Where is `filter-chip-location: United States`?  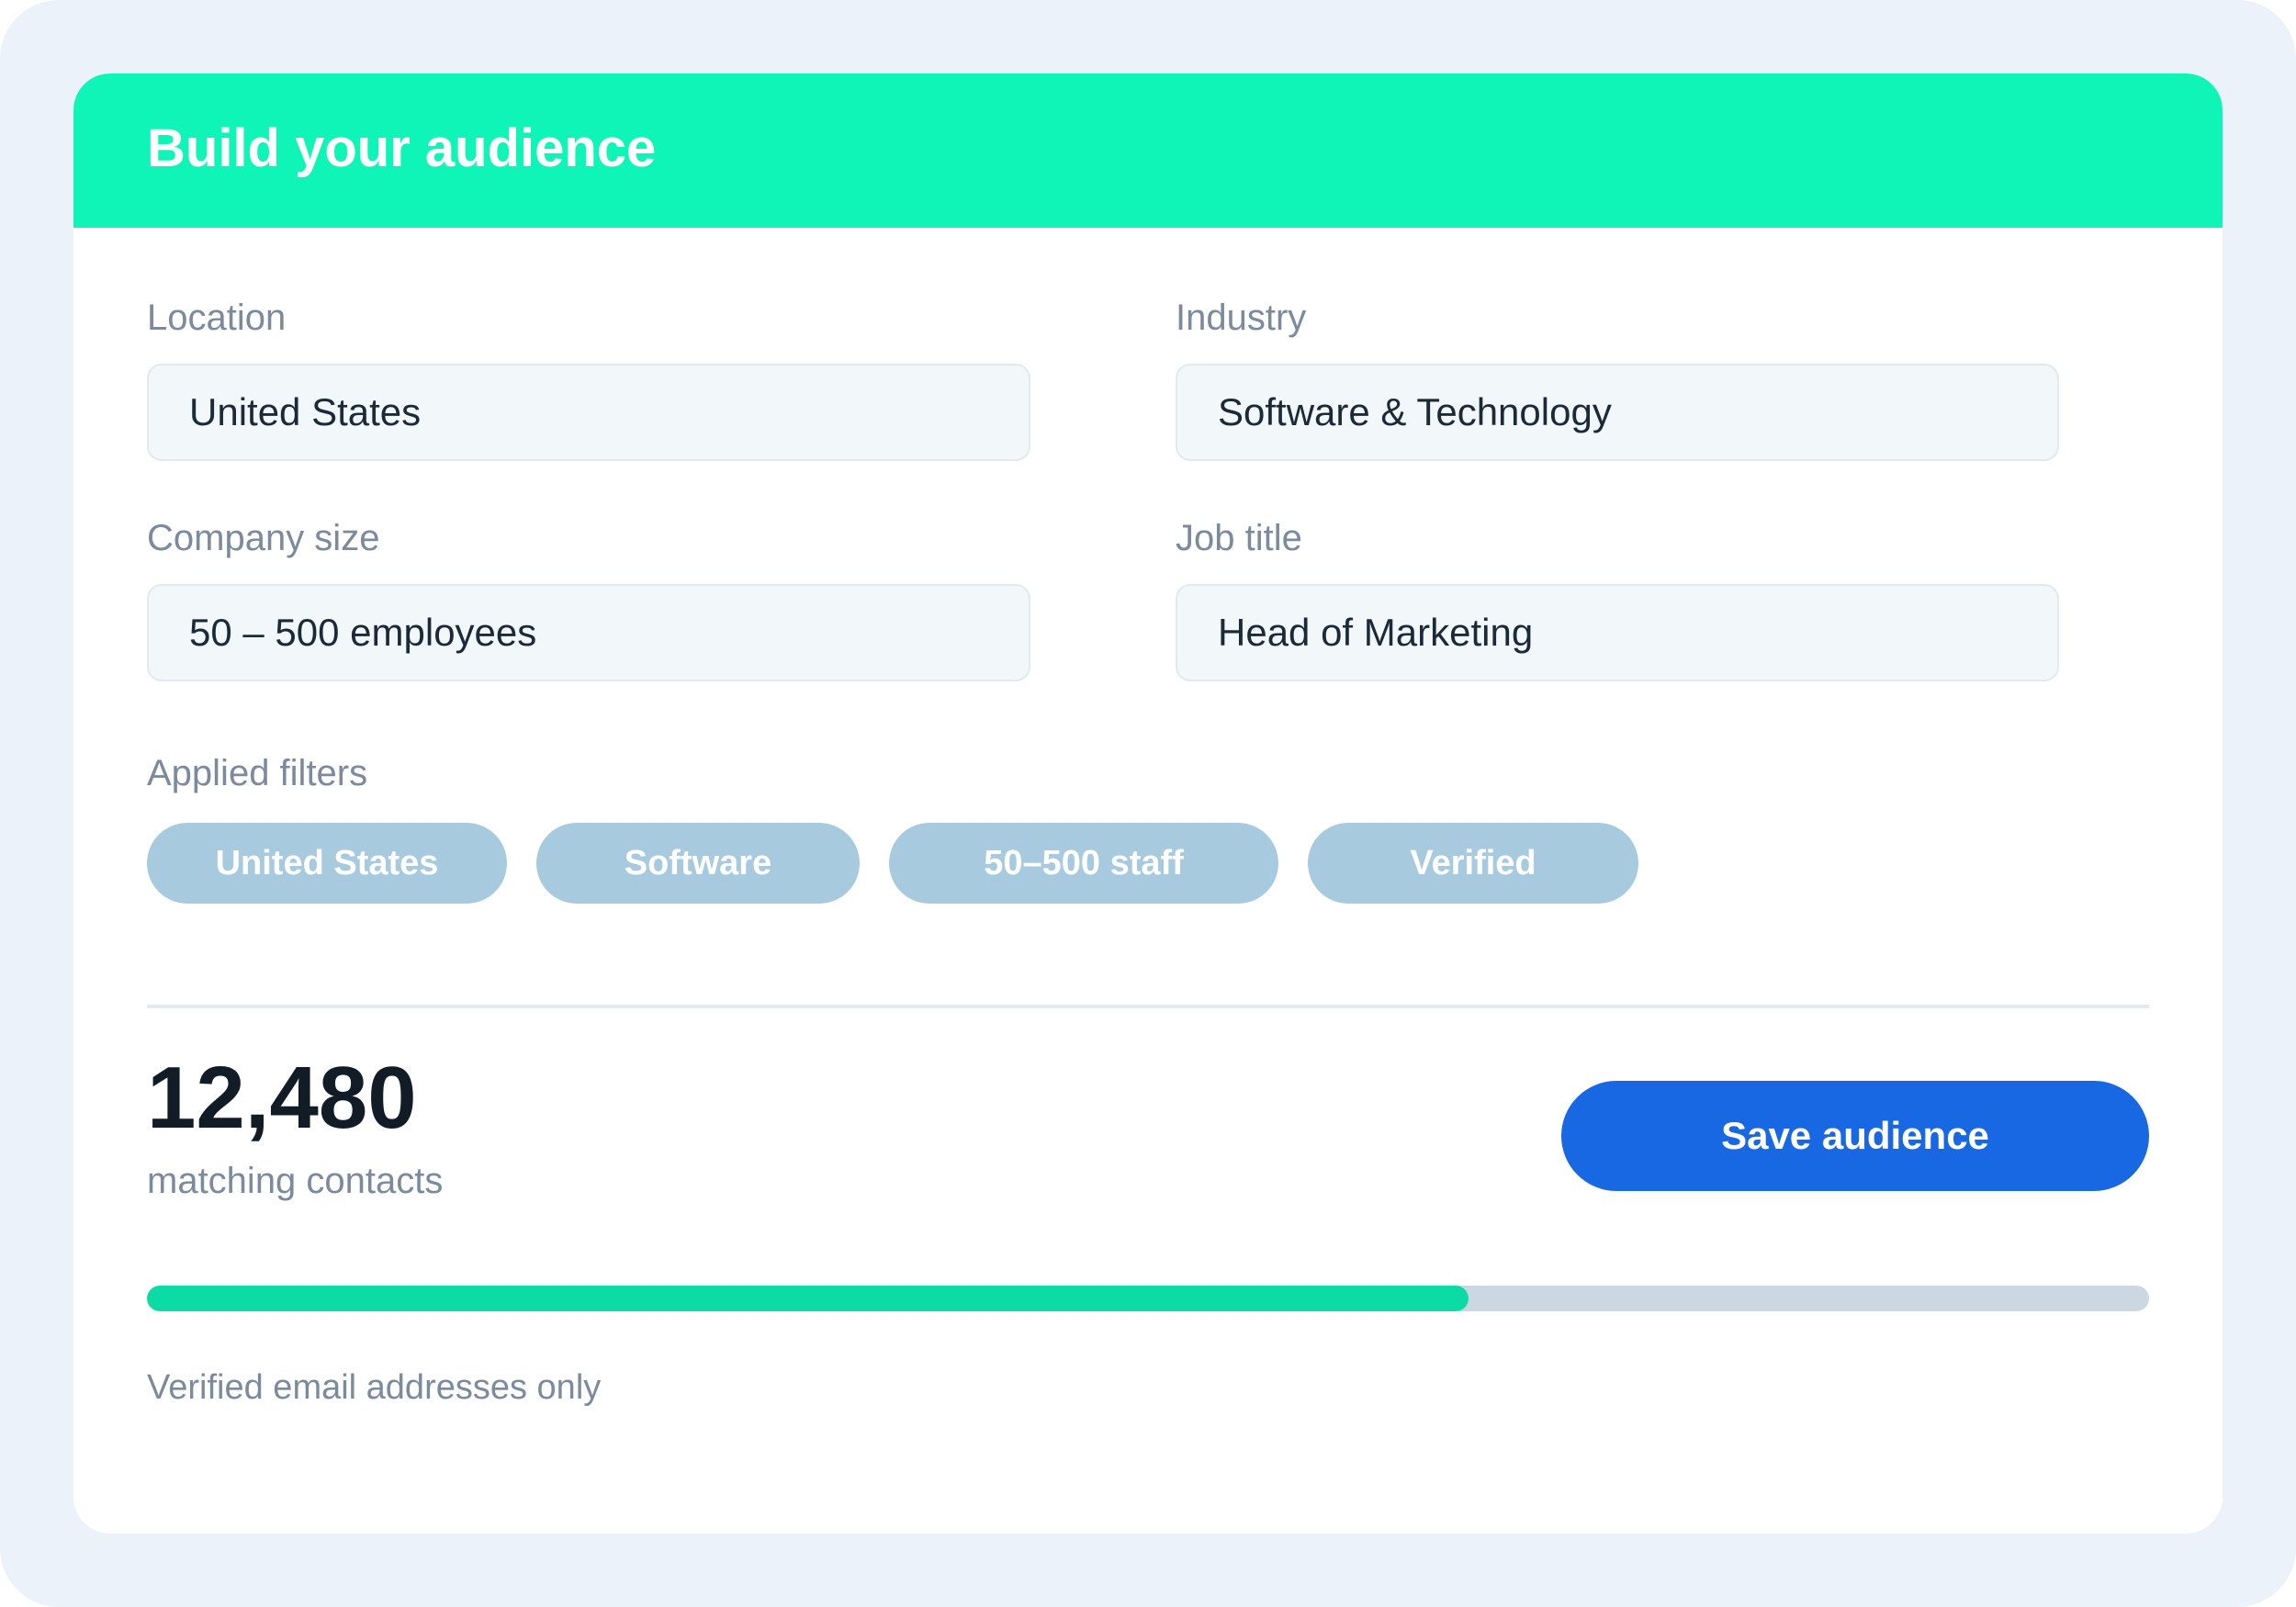
filter-chip-location: United States is located at coordinates (327, 863).